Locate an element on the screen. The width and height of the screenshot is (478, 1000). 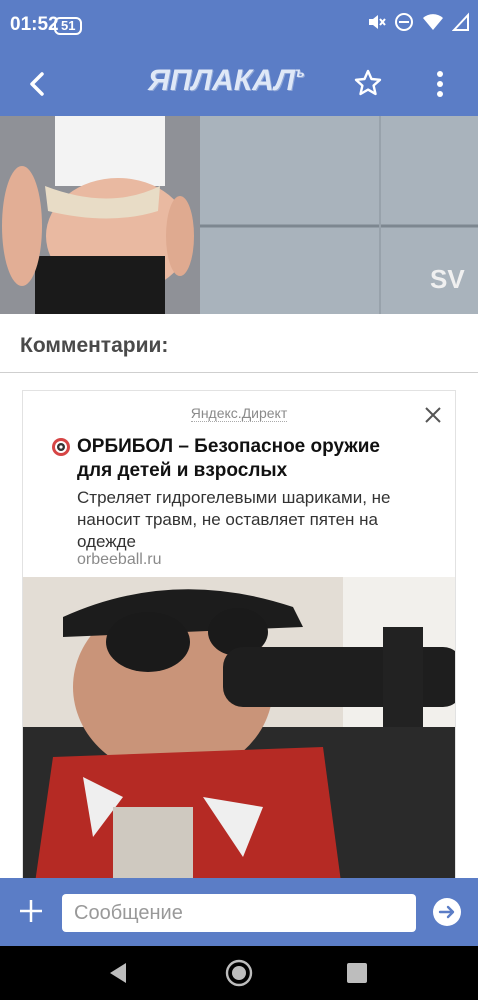
ad-close-button is located at coordinates (433, 415).